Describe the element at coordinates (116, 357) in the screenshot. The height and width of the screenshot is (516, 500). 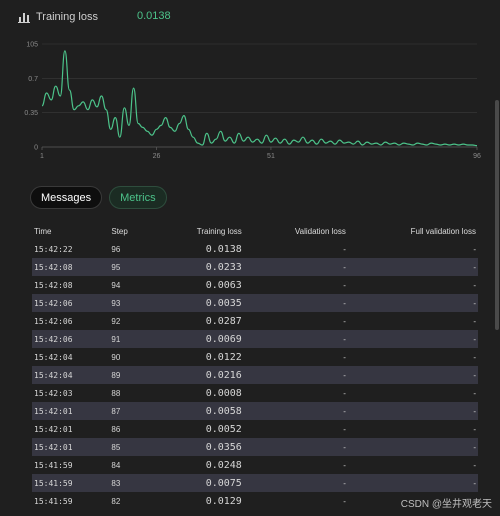
I see `cell-step: 90` at that location.